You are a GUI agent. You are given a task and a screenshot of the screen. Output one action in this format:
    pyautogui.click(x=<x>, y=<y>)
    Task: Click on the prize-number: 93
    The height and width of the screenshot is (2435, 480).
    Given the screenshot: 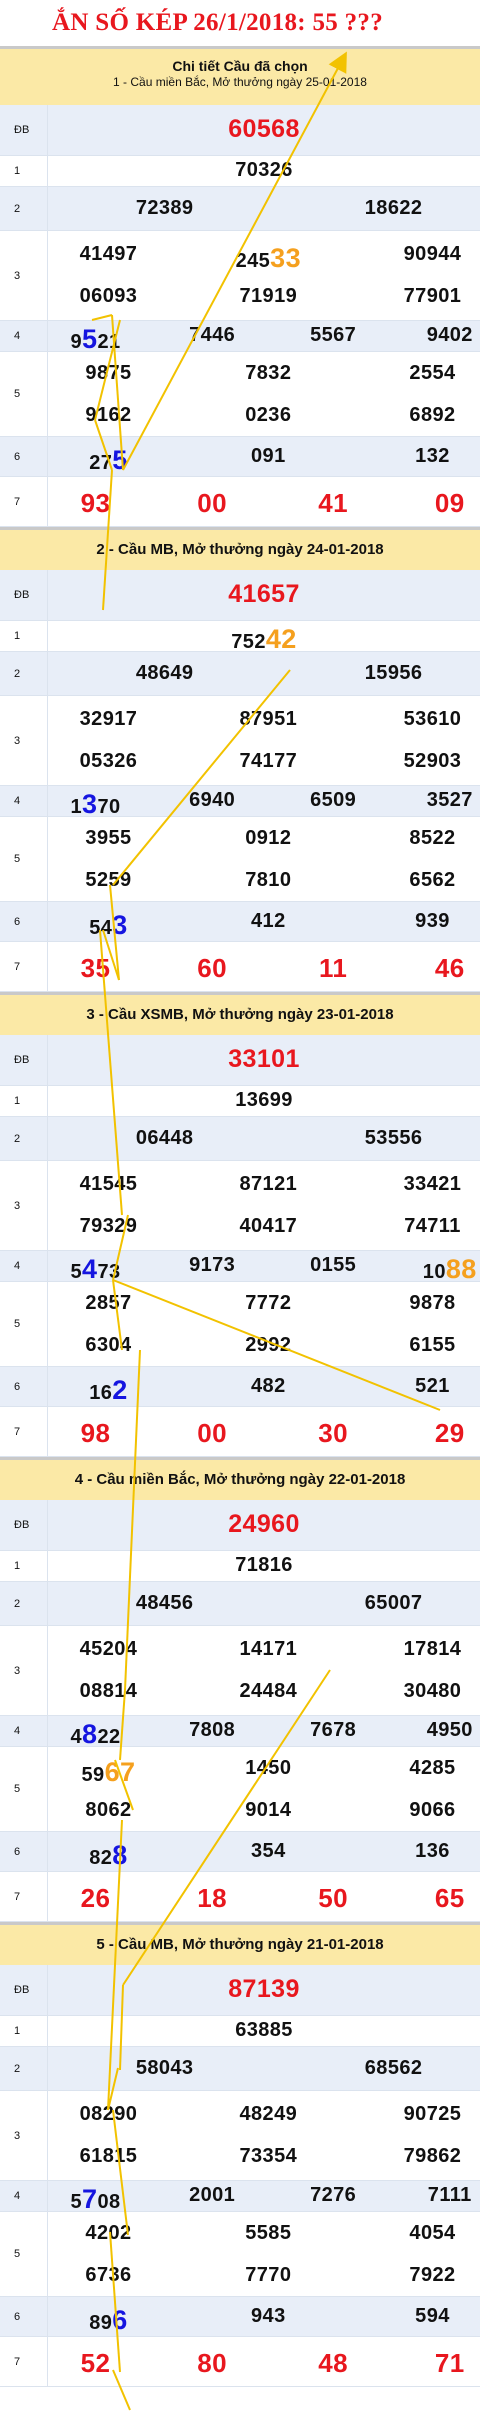 What is the action you would take?
    pyautogui.click(x=95, y=503)
    